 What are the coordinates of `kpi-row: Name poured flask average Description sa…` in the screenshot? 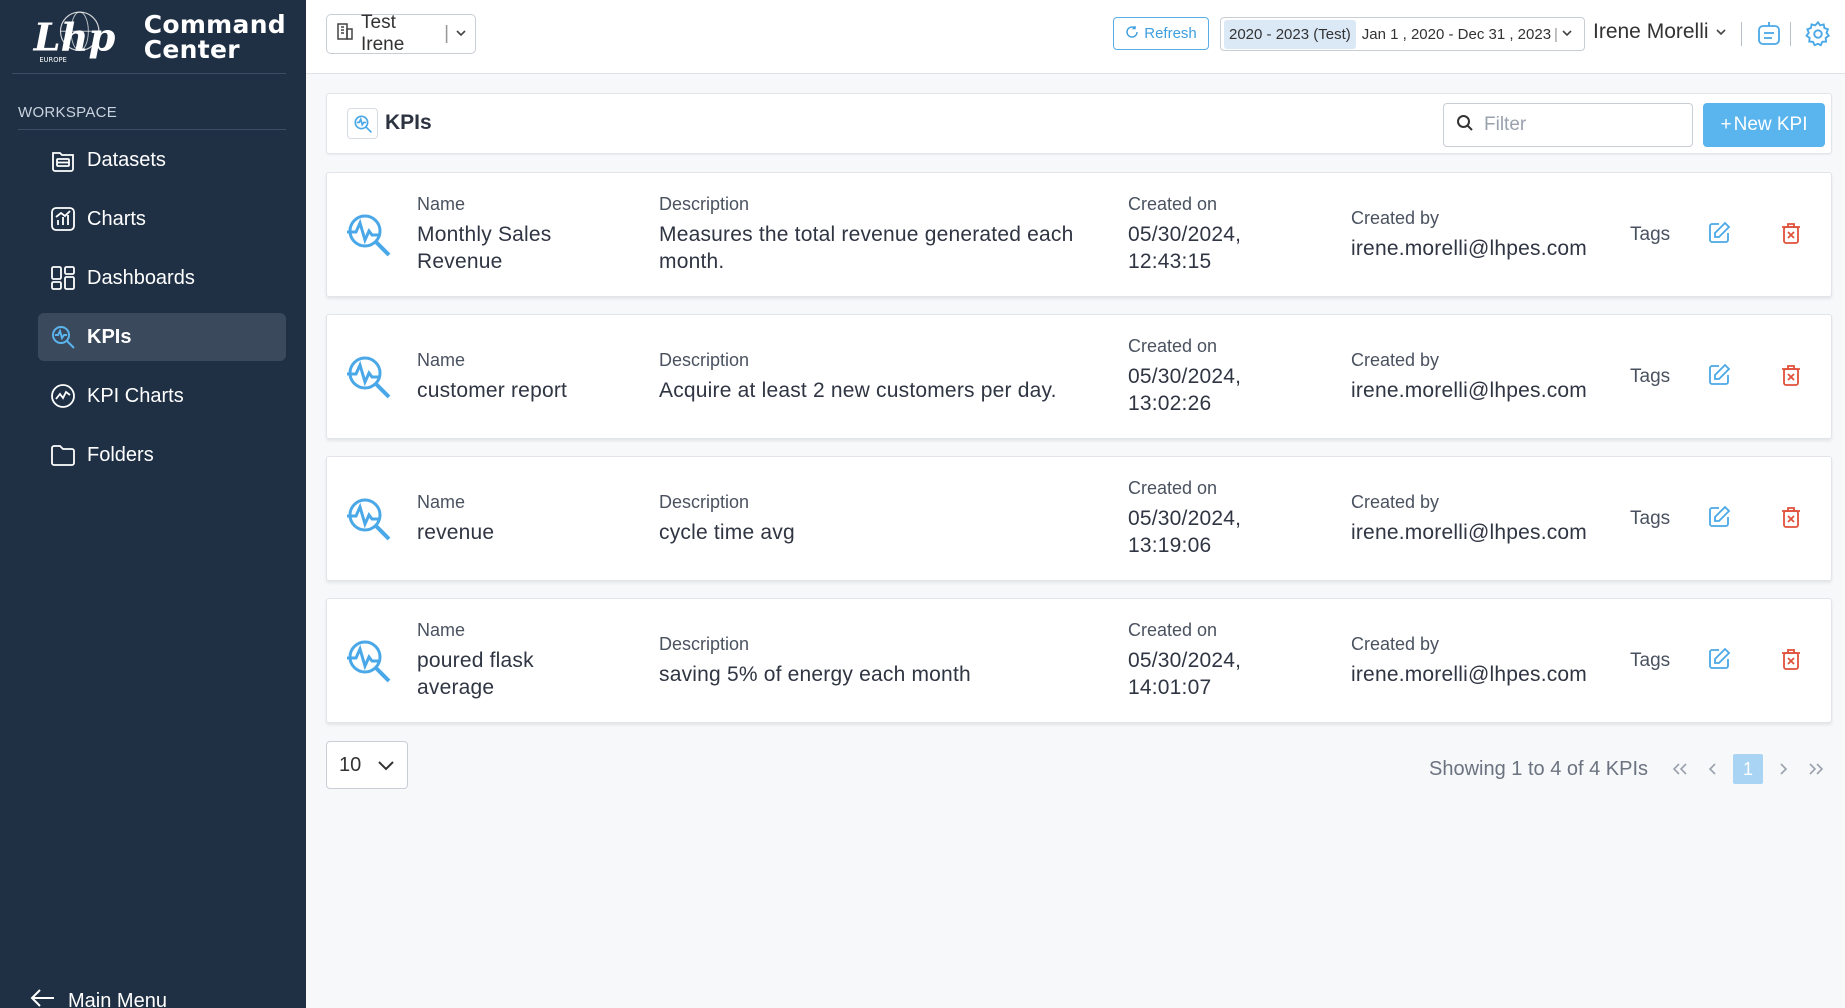 It's located at (1079, 660).